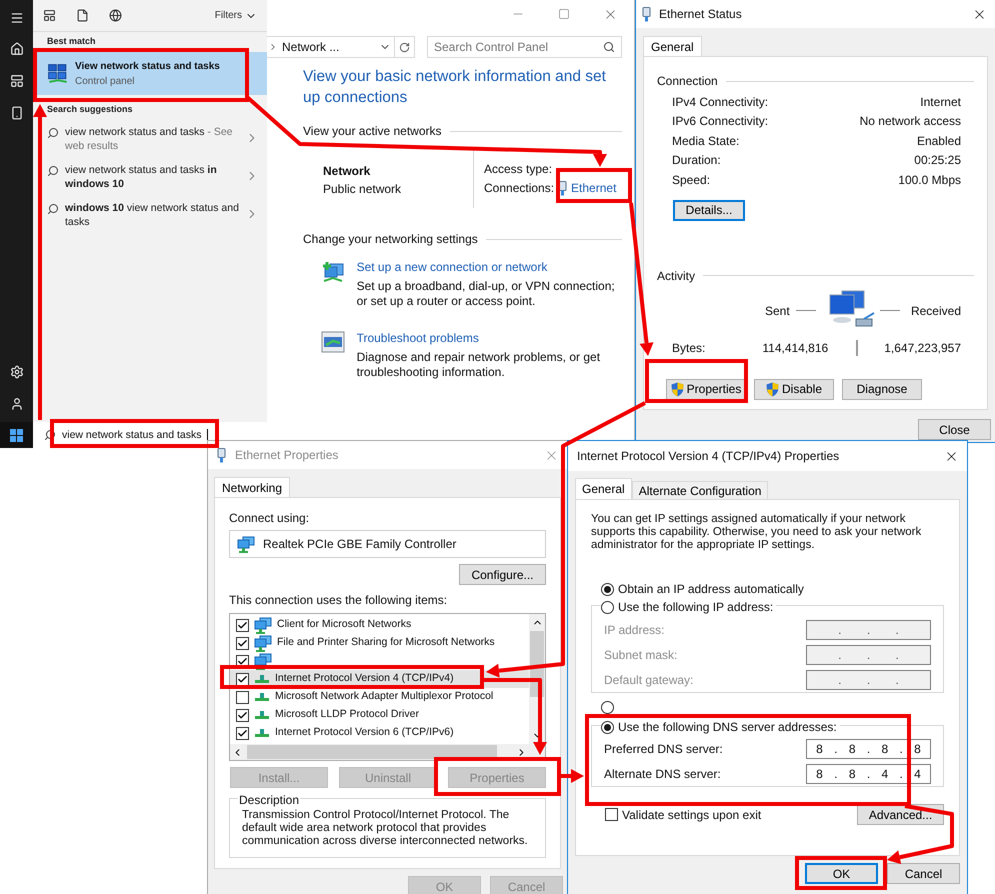 Image resolution: width=995 pixels, height=894 pixels. I want to click on adapter-field: Realtek PCIe GBE Family Controller, so click(387, 544).